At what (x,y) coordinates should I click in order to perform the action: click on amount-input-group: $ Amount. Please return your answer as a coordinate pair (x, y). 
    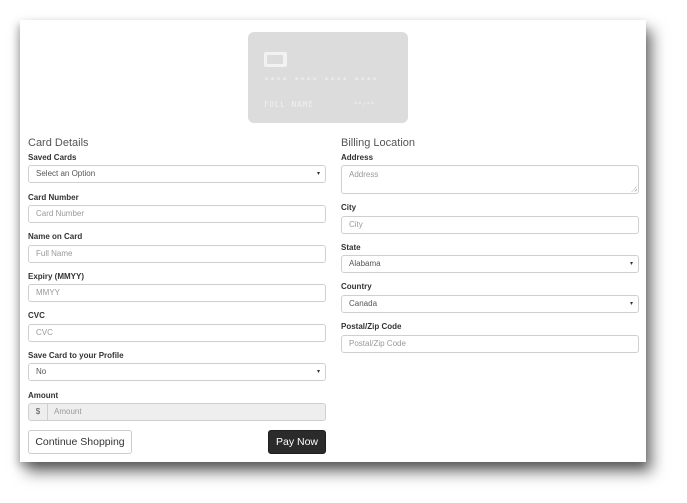
    Looking at the image, I should click on (177, 412).